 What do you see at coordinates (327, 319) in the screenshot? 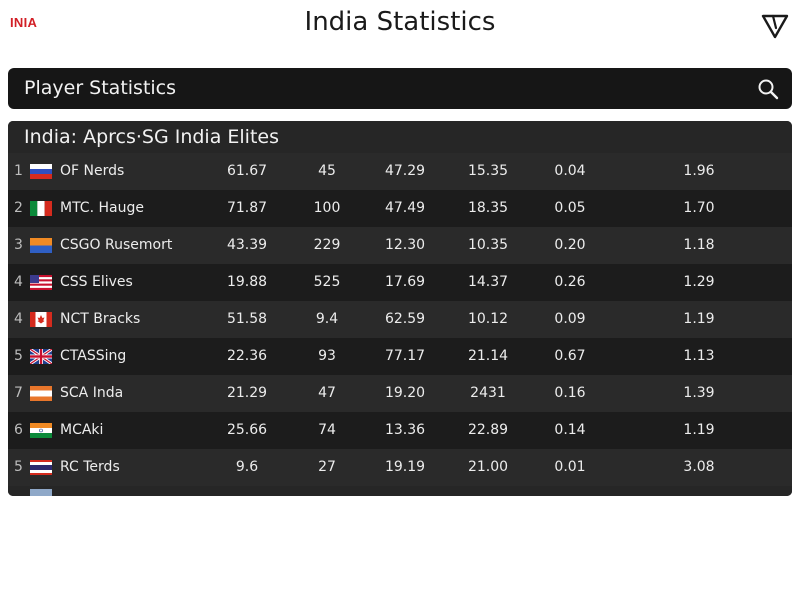
I see `stat-cell-v2: 9.4` at bounding box center [327, 319].